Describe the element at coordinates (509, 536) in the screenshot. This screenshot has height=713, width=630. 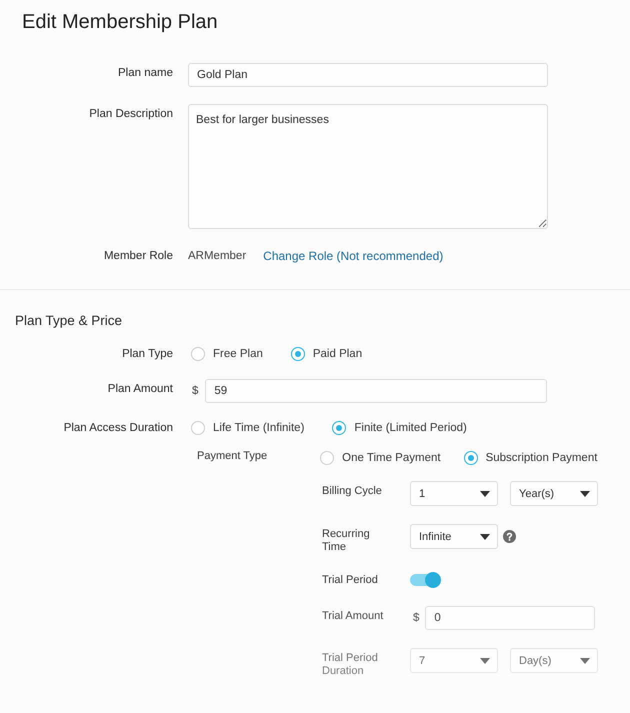
I see `help-icon` at that location.